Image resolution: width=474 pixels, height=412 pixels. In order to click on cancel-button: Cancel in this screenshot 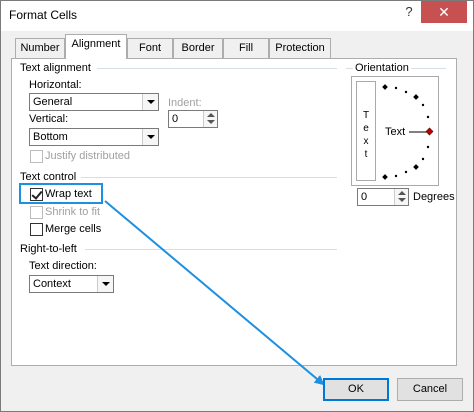, I will do `click(430, 389)`.